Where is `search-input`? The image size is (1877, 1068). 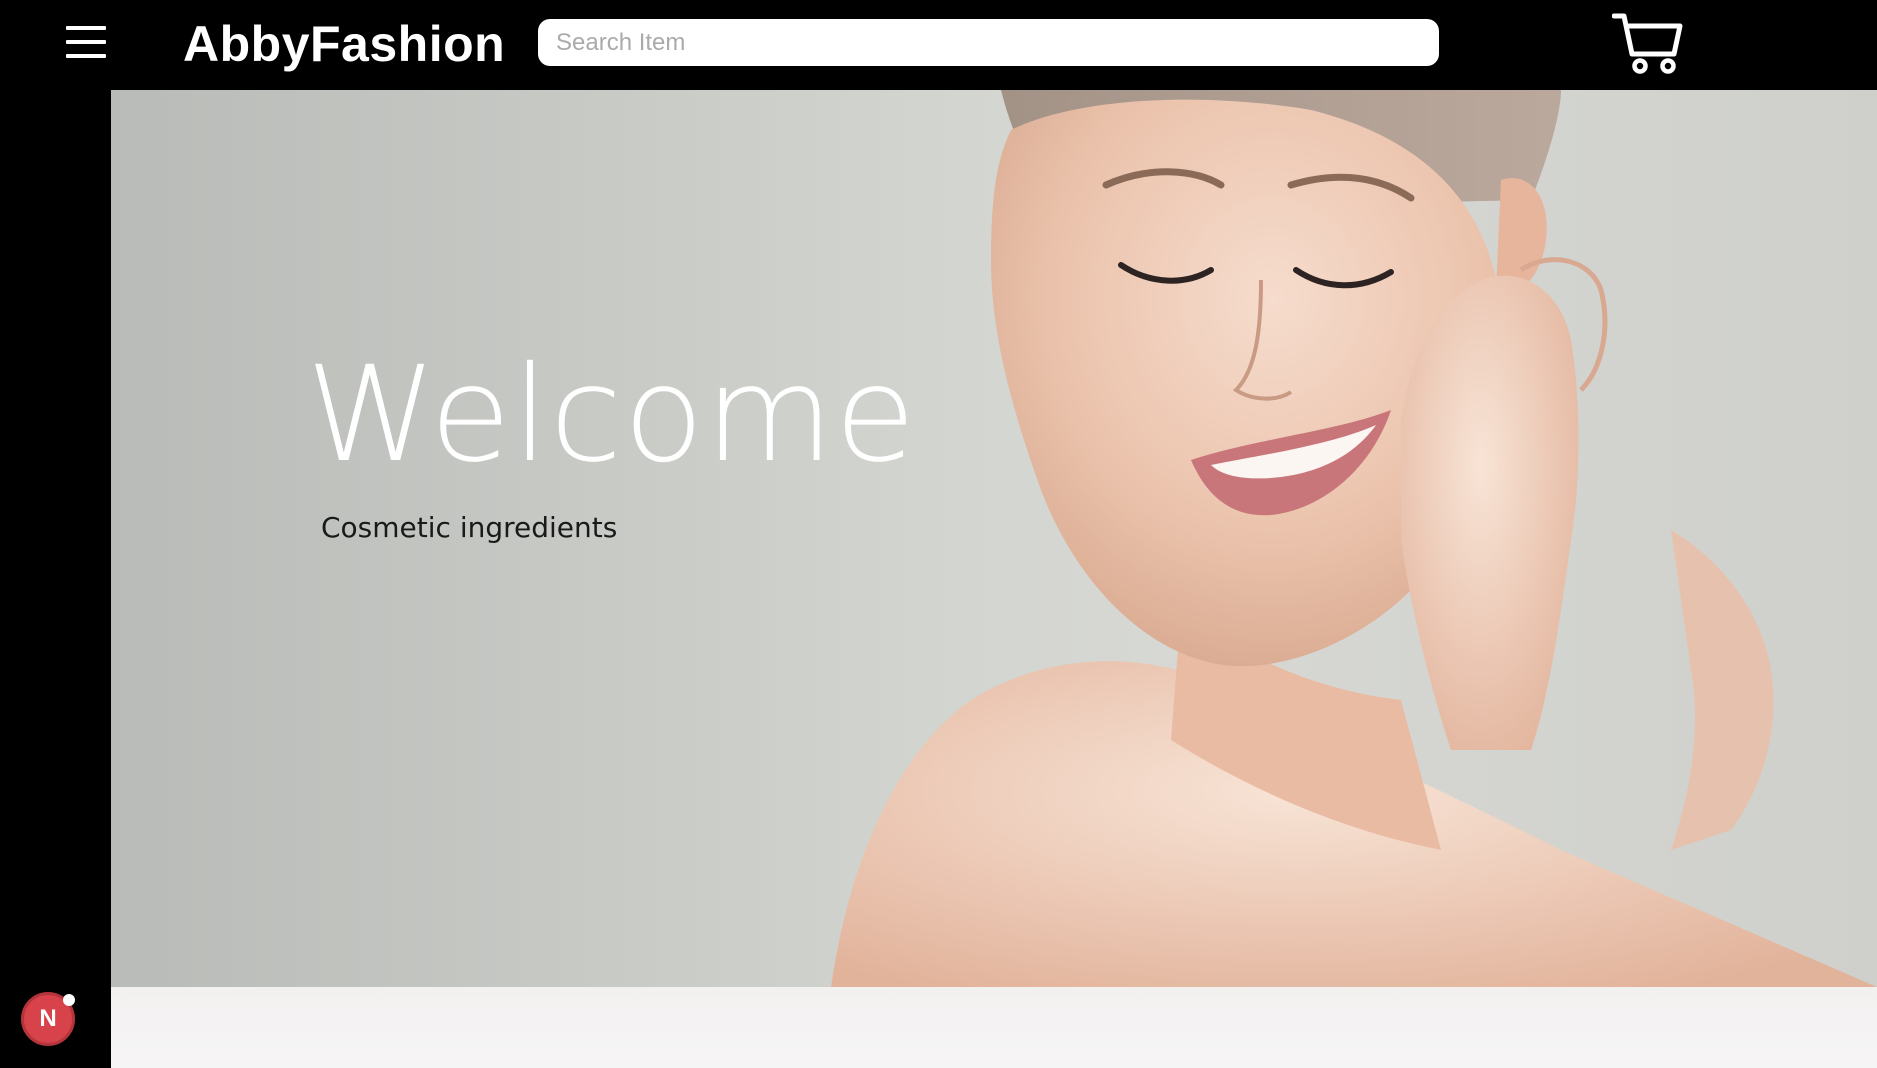
search-input is located at coordinates (988, 42).